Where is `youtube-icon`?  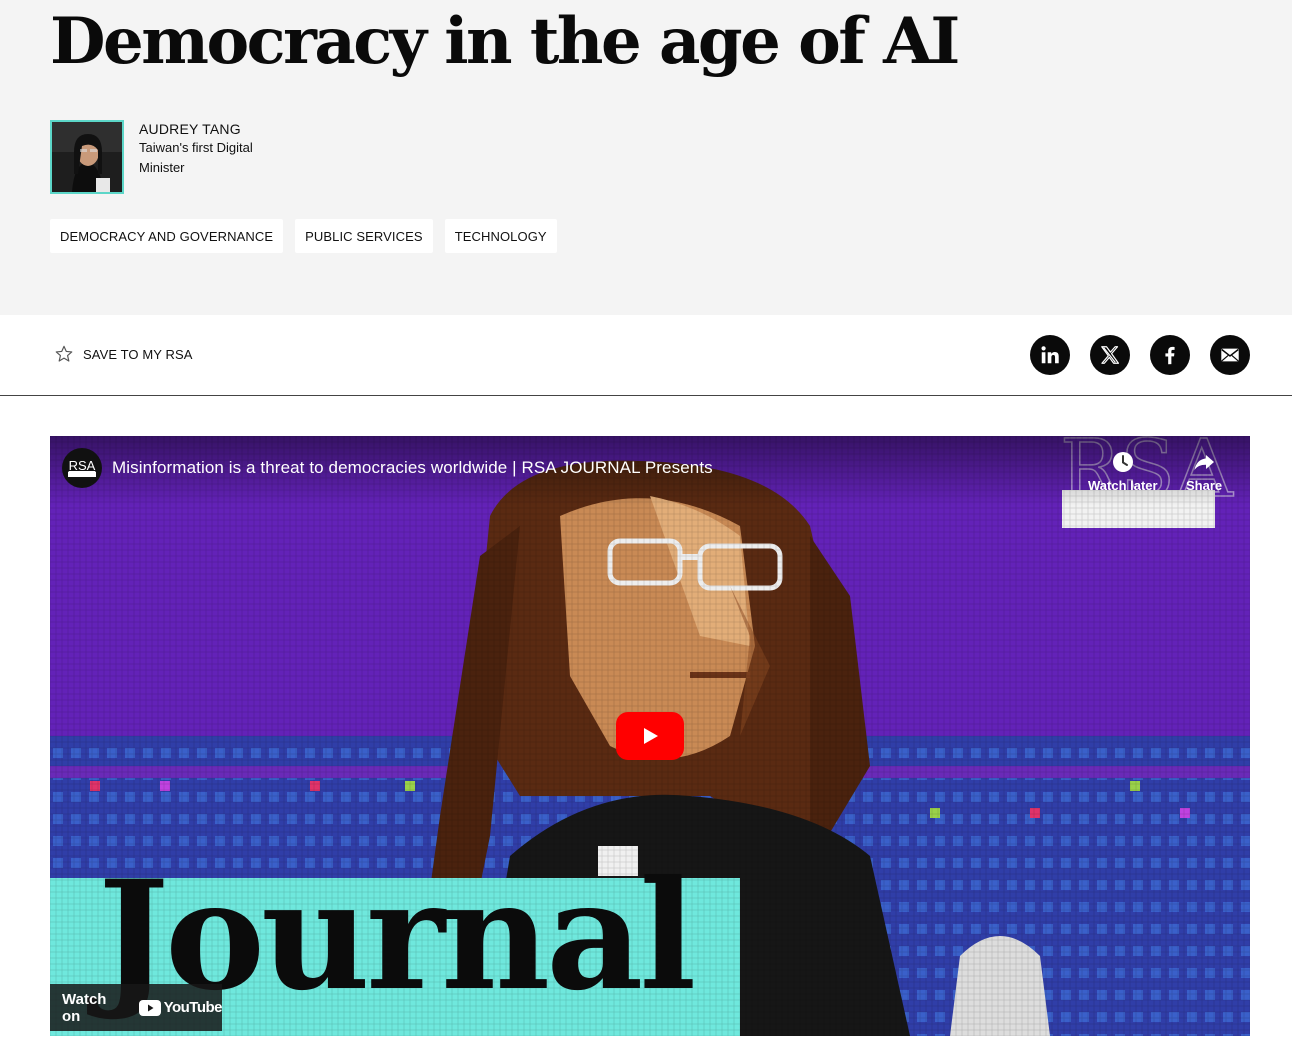
youtube-icon is located at coordinates (149, 1007).